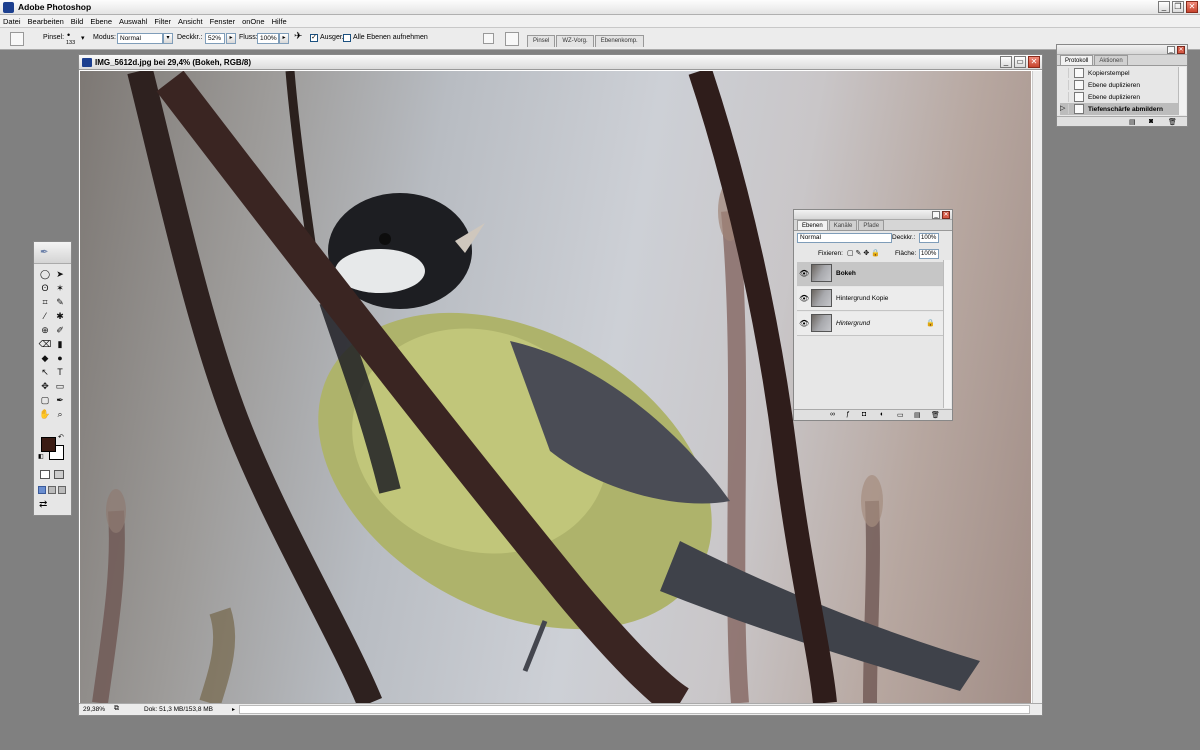 This screenshot has width=1200, height=750. Describe the element at coordinates (870, 299) in the screenshot. I see `layer-row-hintergrund-kopie: 👁 Hintergrund Kopie` at that location.